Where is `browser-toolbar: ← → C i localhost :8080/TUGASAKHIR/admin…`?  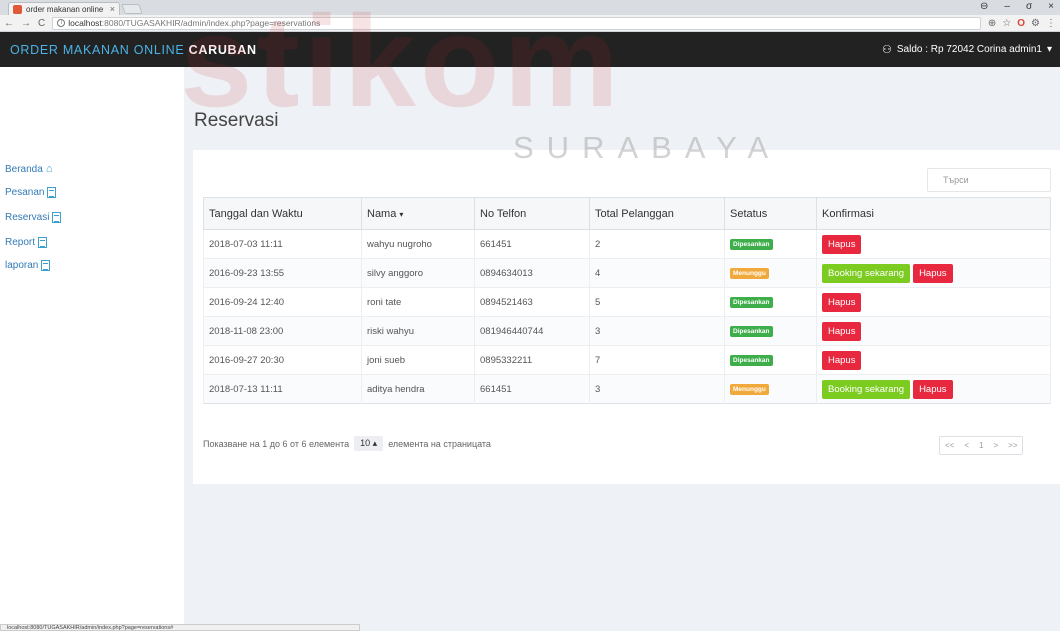 browser-toolbar: ← → C i localhost :8080/TUGASAKHIR/admin… is located at coordinates (530, 23).